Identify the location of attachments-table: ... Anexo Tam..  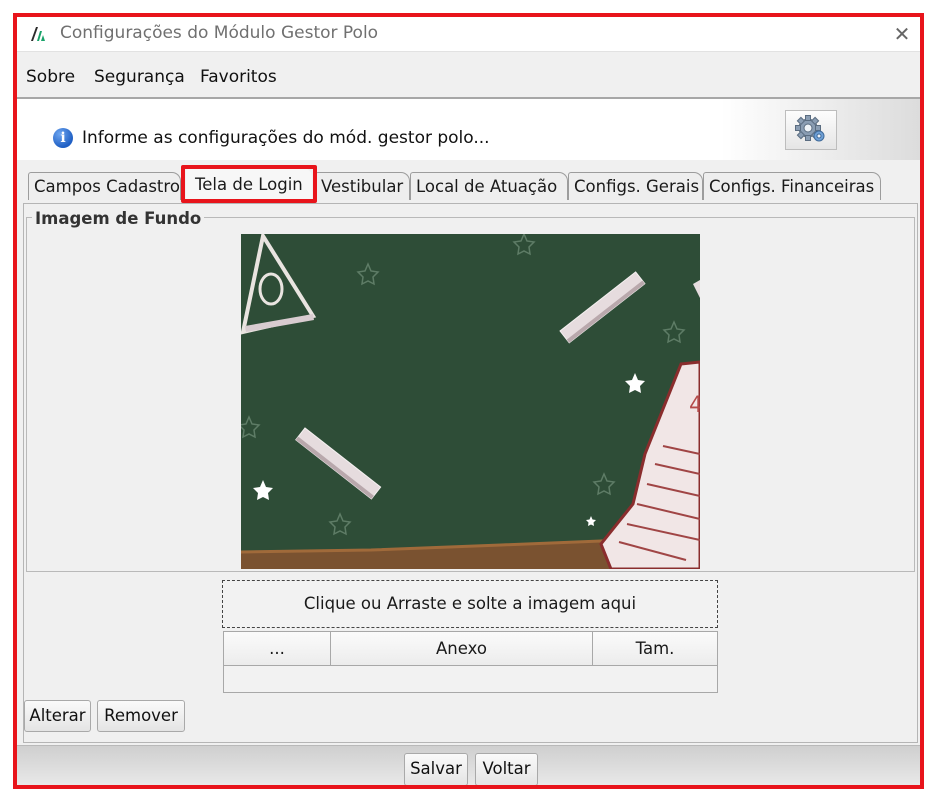
(470, 662).